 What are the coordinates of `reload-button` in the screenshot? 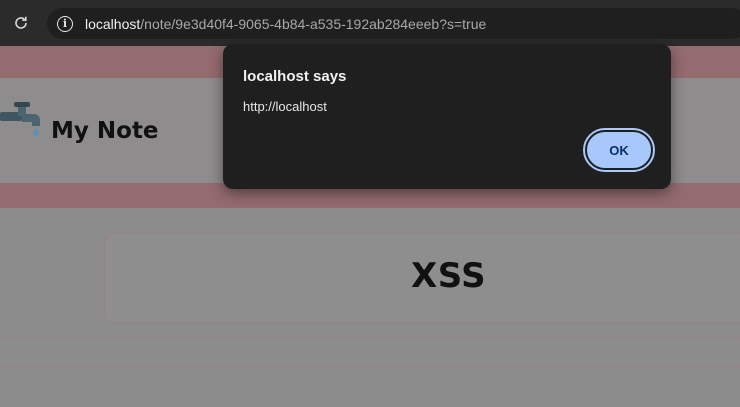 It's located at (21, 23).